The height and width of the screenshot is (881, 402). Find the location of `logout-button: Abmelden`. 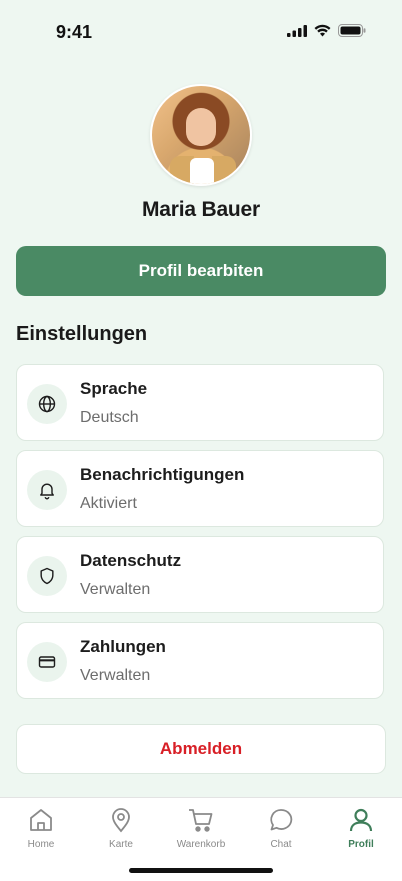

logout-button: Abmelden is located at coordinates (201, 749).